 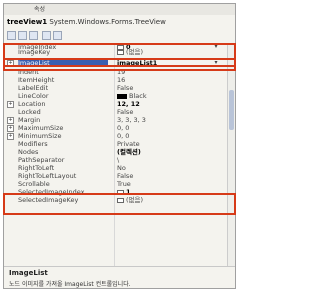 What do you see at coordinates (114, 155) in the screenshot?
I see `column-divider` at bounding box center [114, 155].